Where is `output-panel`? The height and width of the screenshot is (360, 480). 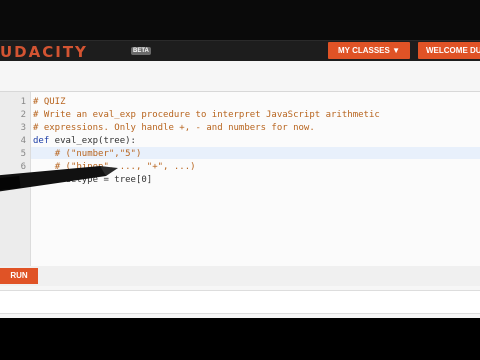
output-panel is located at coordinates (240, 302).